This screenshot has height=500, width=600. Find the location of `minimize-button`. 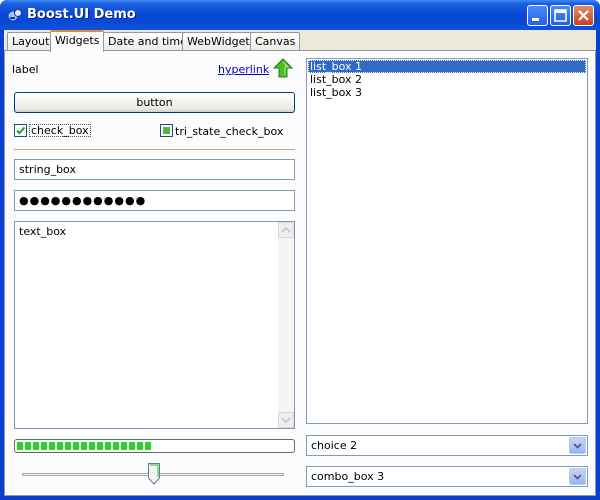

minimize-button is located at coordinates (537, 15).